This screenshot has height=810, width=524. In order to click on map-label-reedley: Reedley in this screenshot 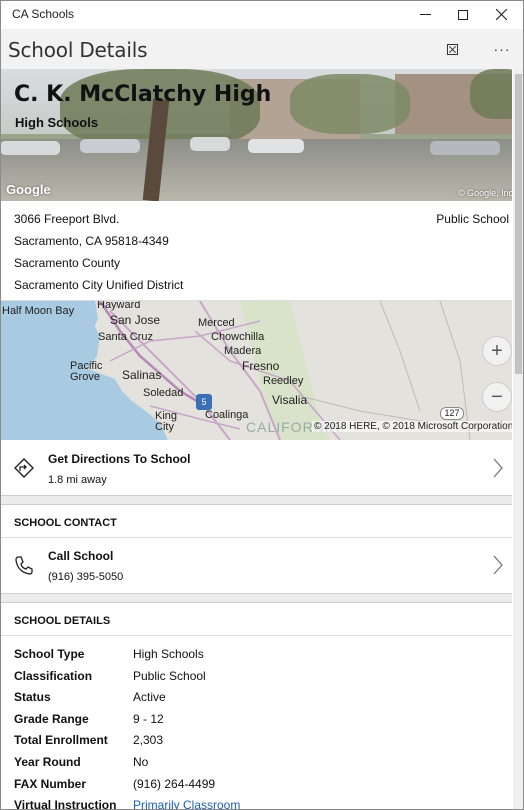, I will do `click(283, 381)`.